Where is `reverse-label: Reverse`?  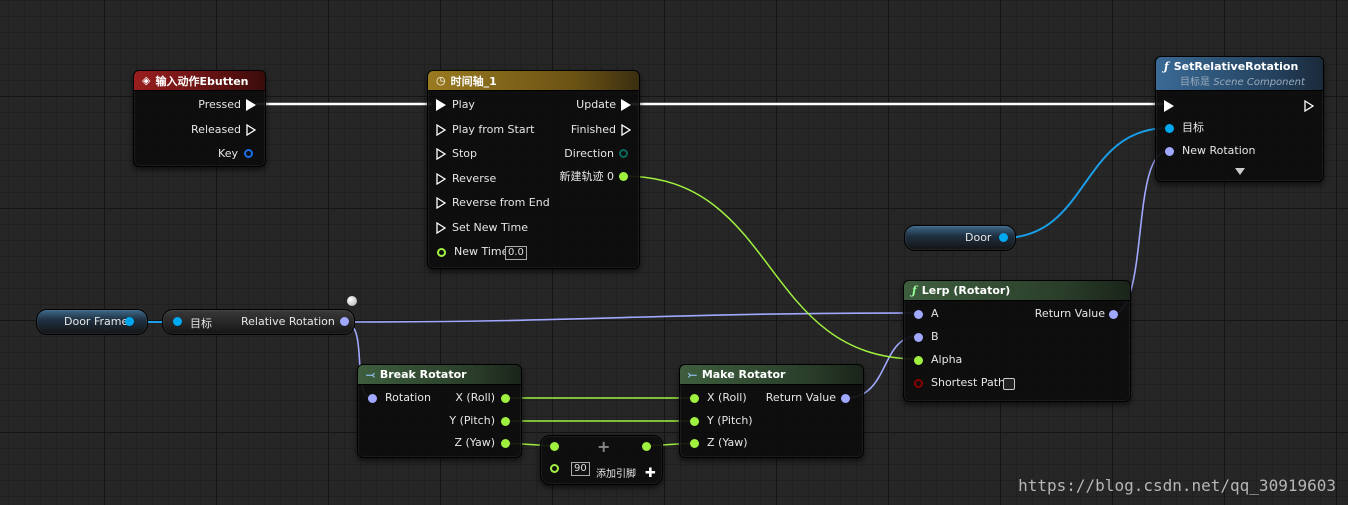 reverse-label: Reverse is located at coordinates (474, 178).